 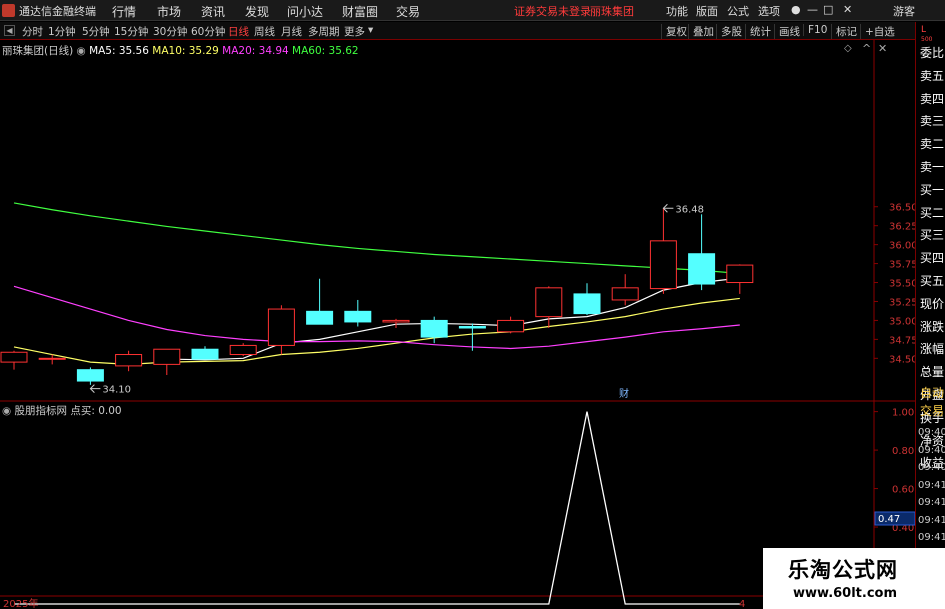 What do you see at coordinates (932, 53) in the screenshot?
I see `quote-caption: 委比` at bounding box center [932, 53].